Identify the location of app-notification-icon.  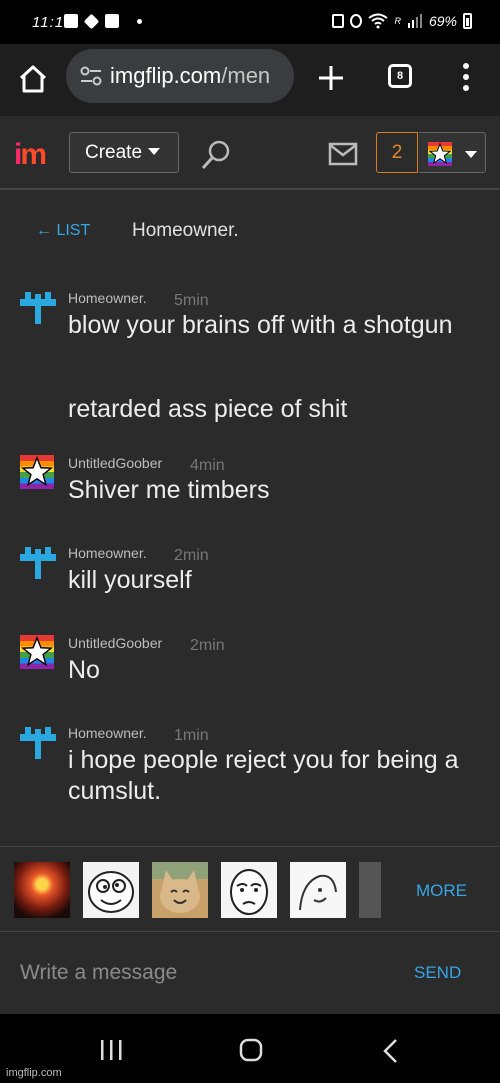
(91, 21).